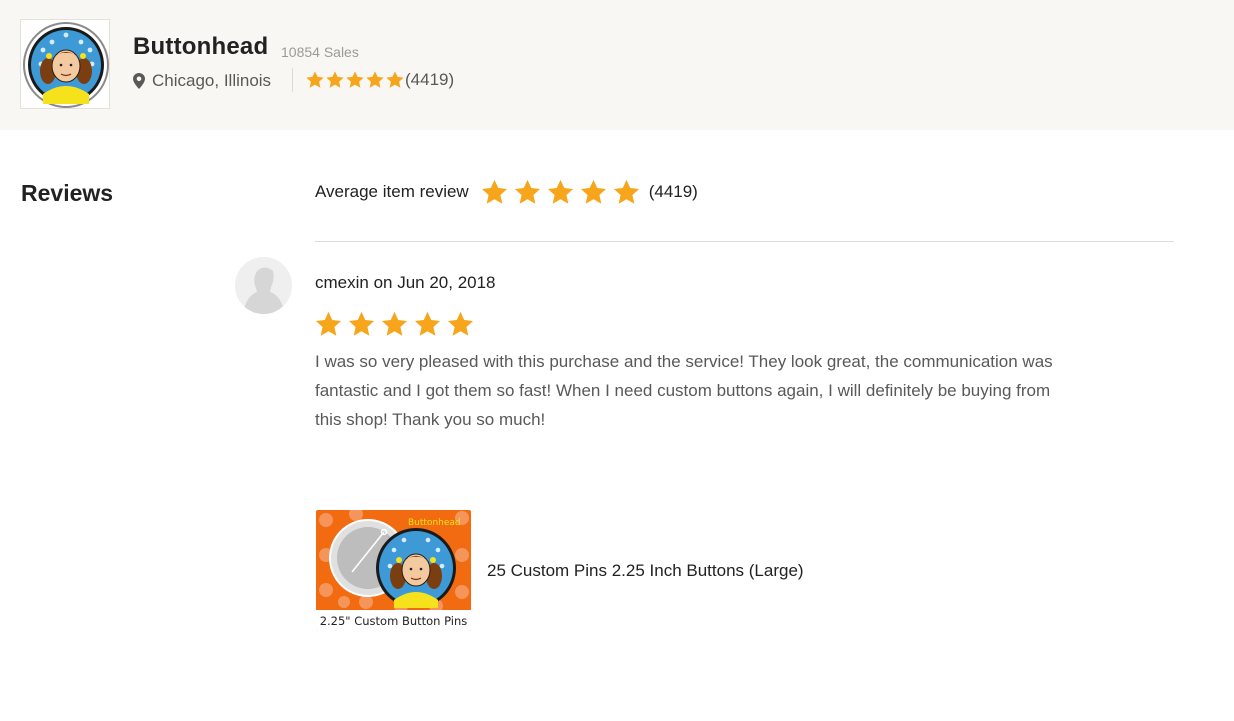  Describe the element at coordinates (673, 191) in the screenshot. I see `average-review-count: (4419)` at that location.